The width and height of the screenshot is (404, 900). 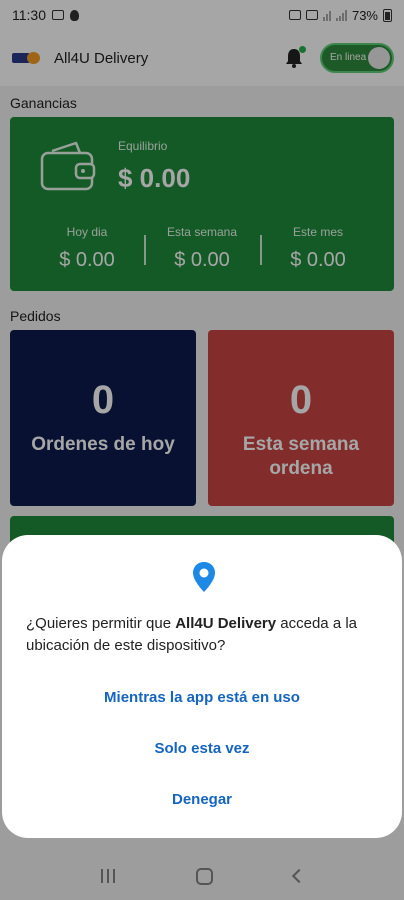 What do you see at coordinates (101, 623) in the screenshot?
I see `dialog-message-prefix: ¿Quieres permitir que` at bounding box center [101, 623].